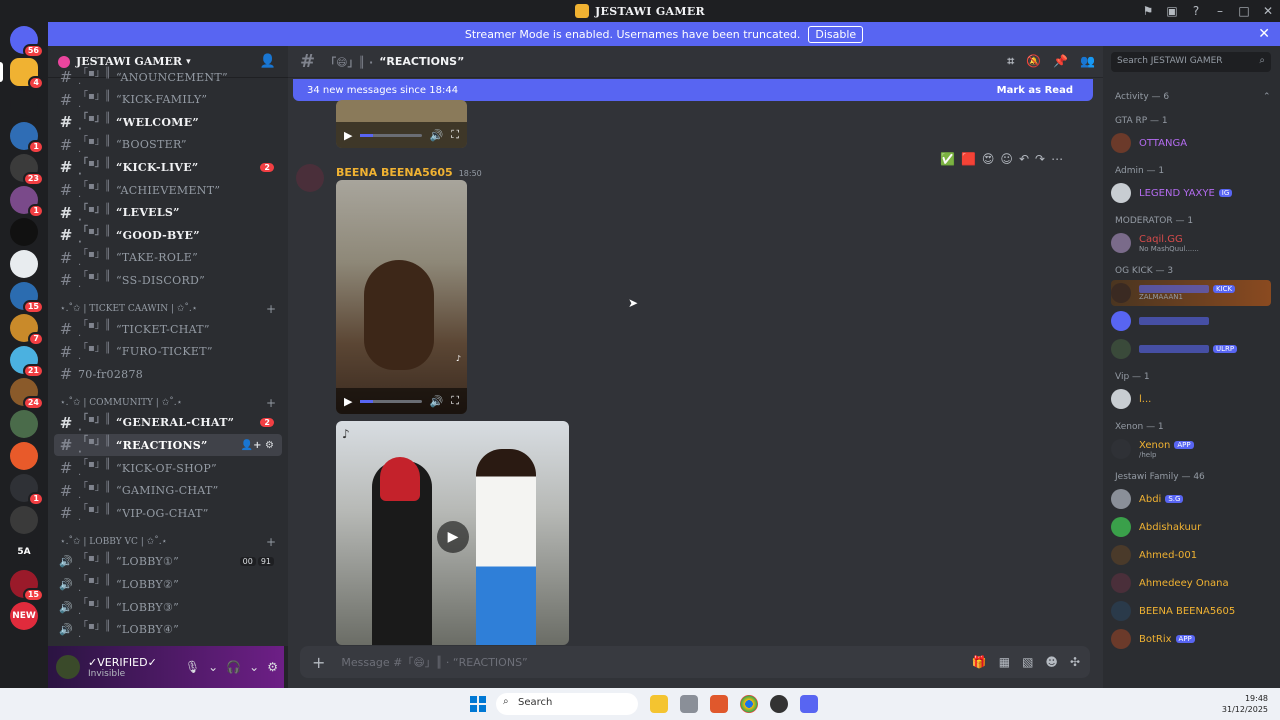  What do you see at coordinates (168, 353) in the screenshot?
I see `text-channel: # 「▪」║ · “FURO-TICKET”` at bounding box center [168, 353].